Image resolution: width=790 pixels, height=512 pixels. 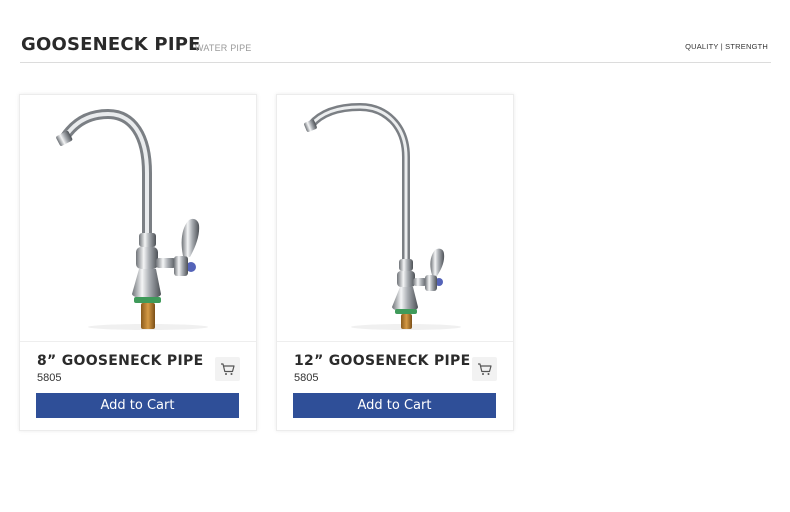 What do you see at coordinates (223, 48) in the screenshot?
I see `page-subtitle: WATER PIPE` at bounding box center [223, 48].